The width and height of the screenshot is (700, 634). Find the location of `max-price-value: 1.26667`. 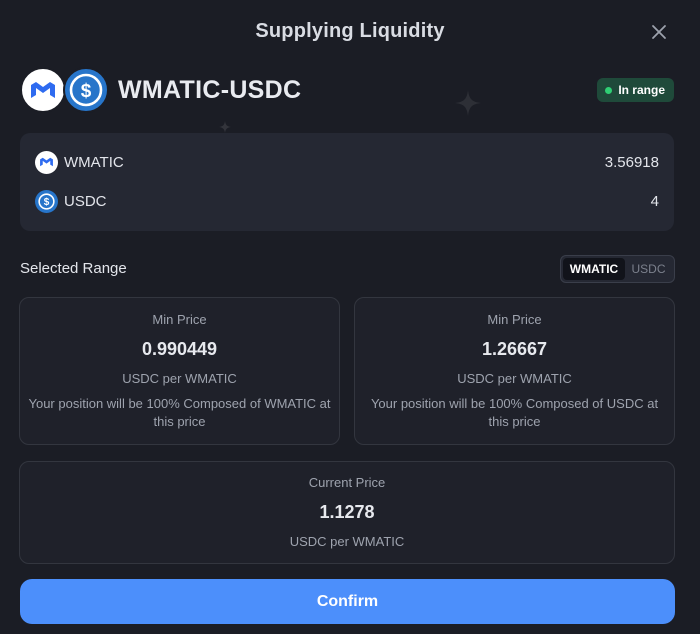

max-price-value: 1.26667 is located at coordinates (514, 349).